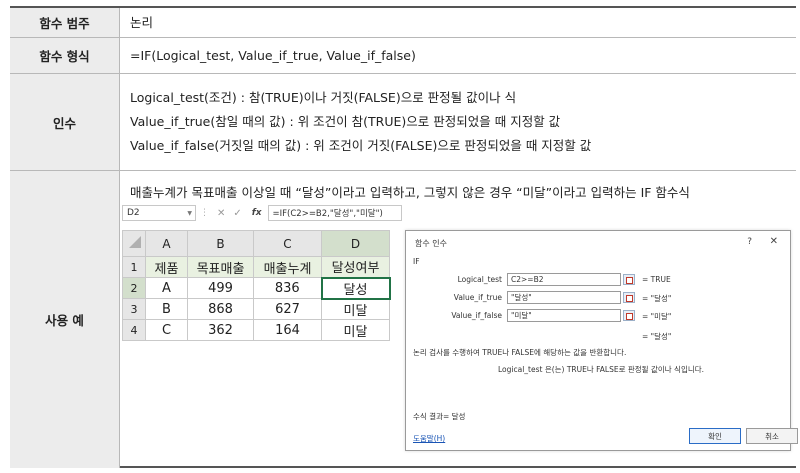  What do you see at coordinates (458, 22) in the screenshot?
I see `category-value: 논리` at bounding box center [458, 22].